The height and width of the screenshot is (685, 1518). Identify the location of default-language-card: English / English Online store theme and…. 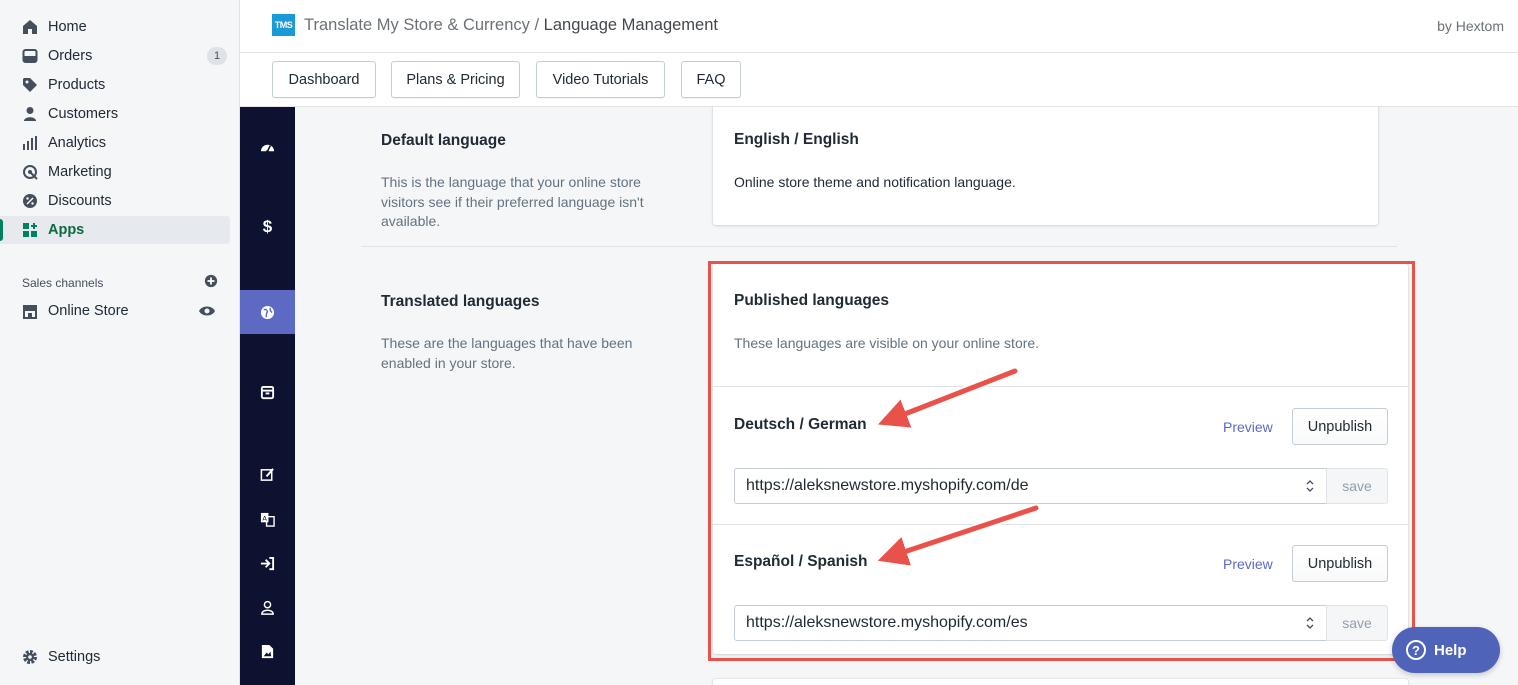
(1045, 166).